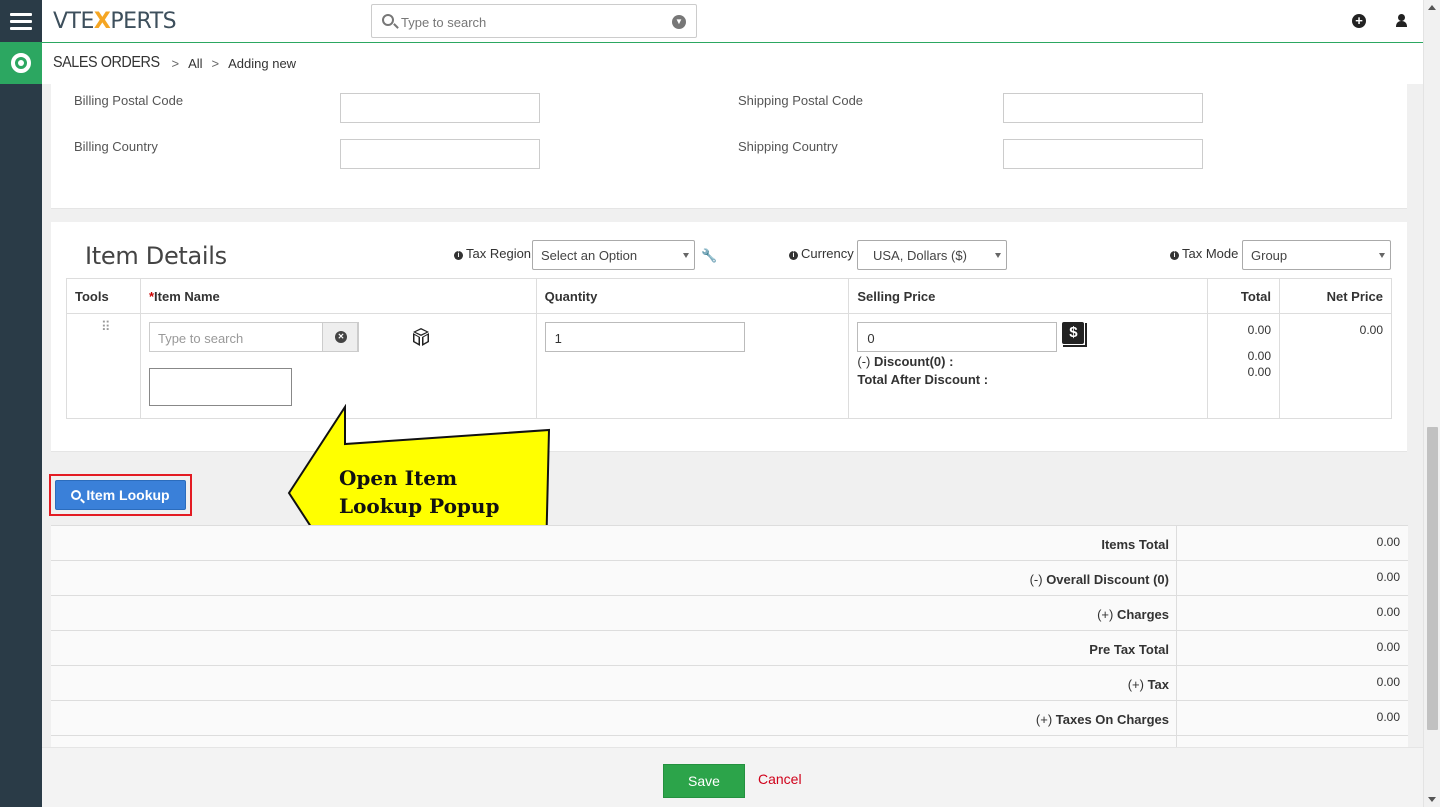 The image size is (1440, 807). What do you see at coordinates (1335, 296) in the screenshot?
I see `col-net-price: Net Price` at bounding box center [1335, 296].